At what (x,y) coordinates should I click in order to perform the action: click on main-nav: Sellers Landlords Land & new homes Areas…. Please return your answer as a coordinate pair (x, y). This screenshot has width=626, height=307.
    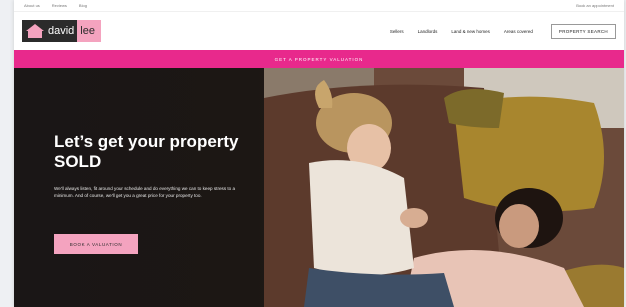
    Looking at the image, I should click on (503, 31).